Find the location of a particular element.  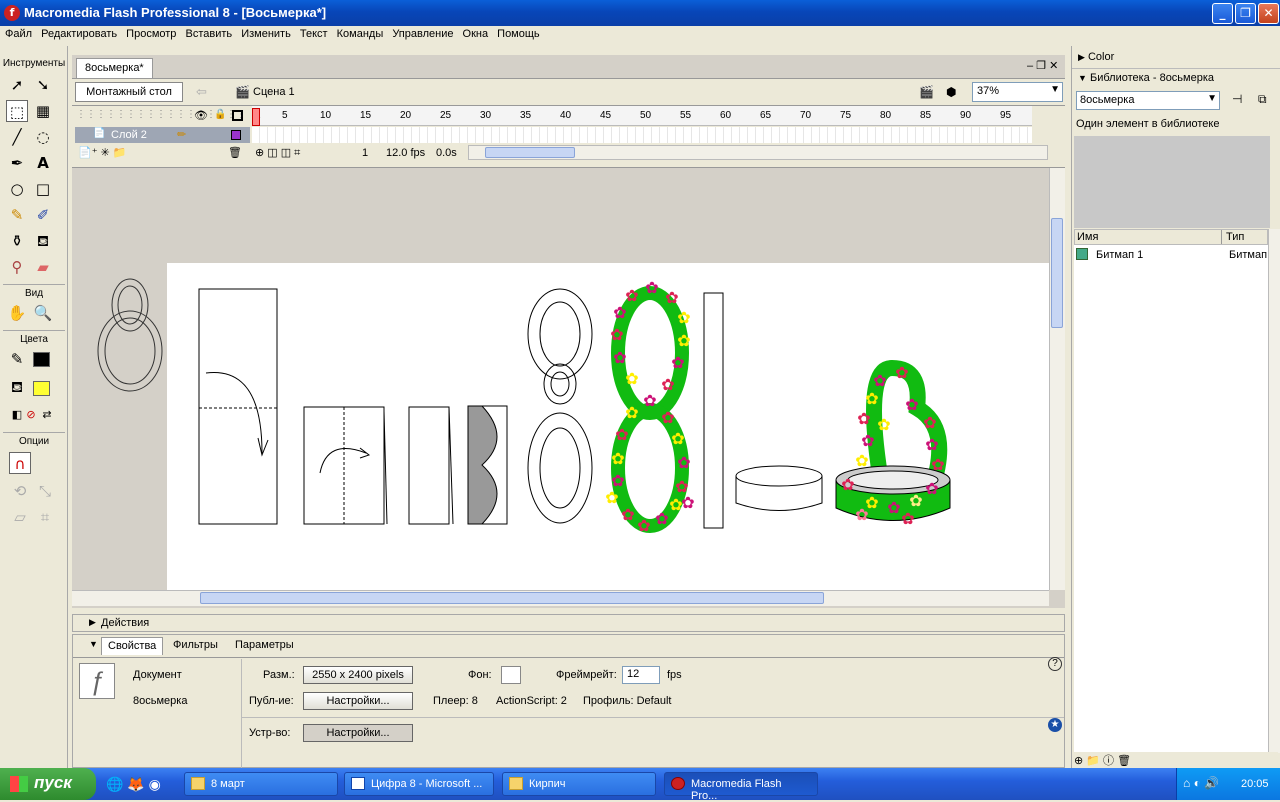

doc-window-controls: ‒ ❐ ✕ is located at coordinates (1042, 65).